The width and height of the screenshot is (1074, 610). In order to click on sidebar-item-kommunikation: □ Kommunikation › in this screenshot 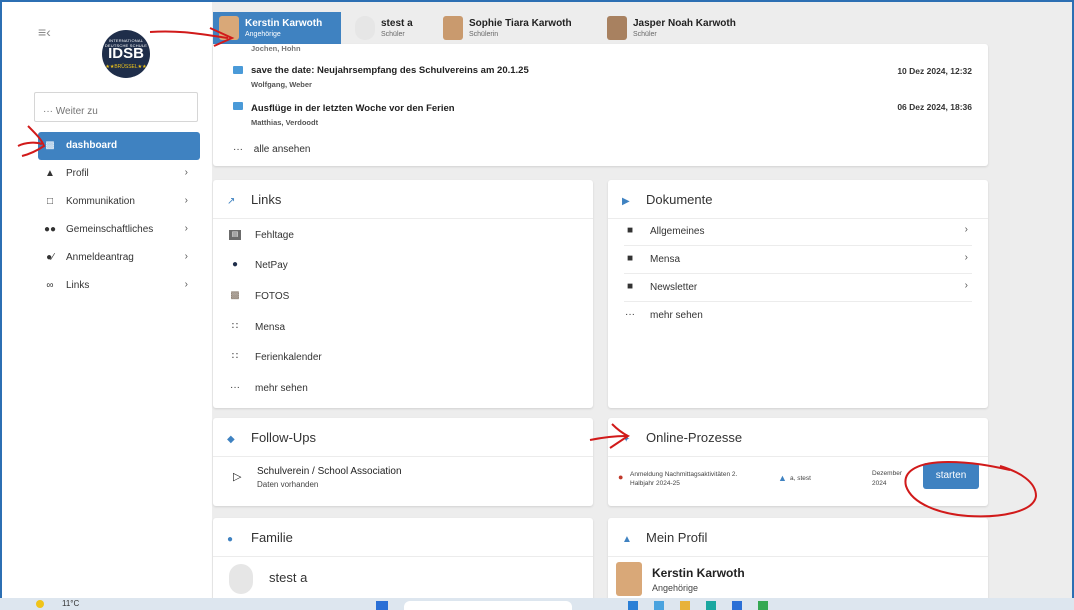, I will do `click(119, 202)`.